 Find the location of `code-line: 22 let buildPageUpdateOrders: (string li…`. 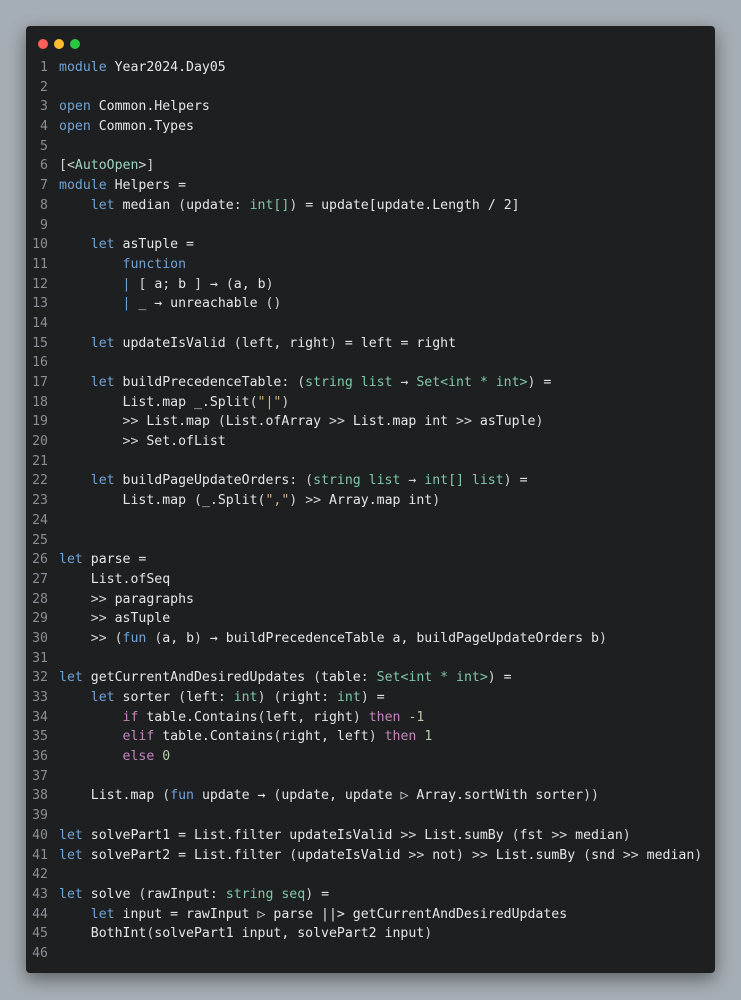

code-line: 22 let buildPageUpdateOrders: (string li… is located at coordinates (370, 481).